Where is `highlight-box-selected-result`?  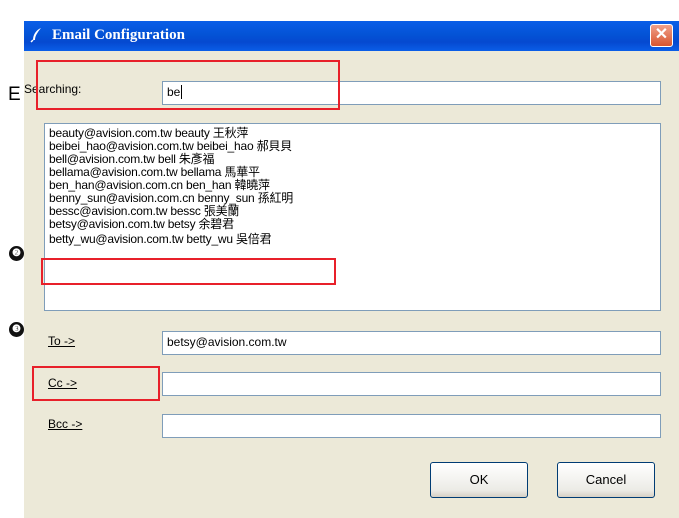
highlight-box-selected-result is located at coordinates (188, 271).